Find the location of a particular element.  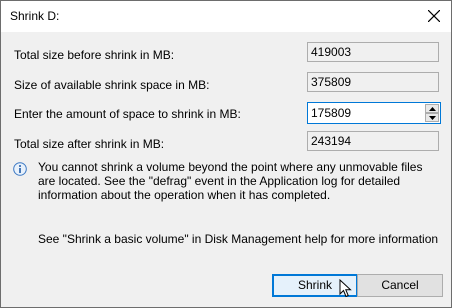

total-before-value: 419003 is located at coordinates (373, 52).